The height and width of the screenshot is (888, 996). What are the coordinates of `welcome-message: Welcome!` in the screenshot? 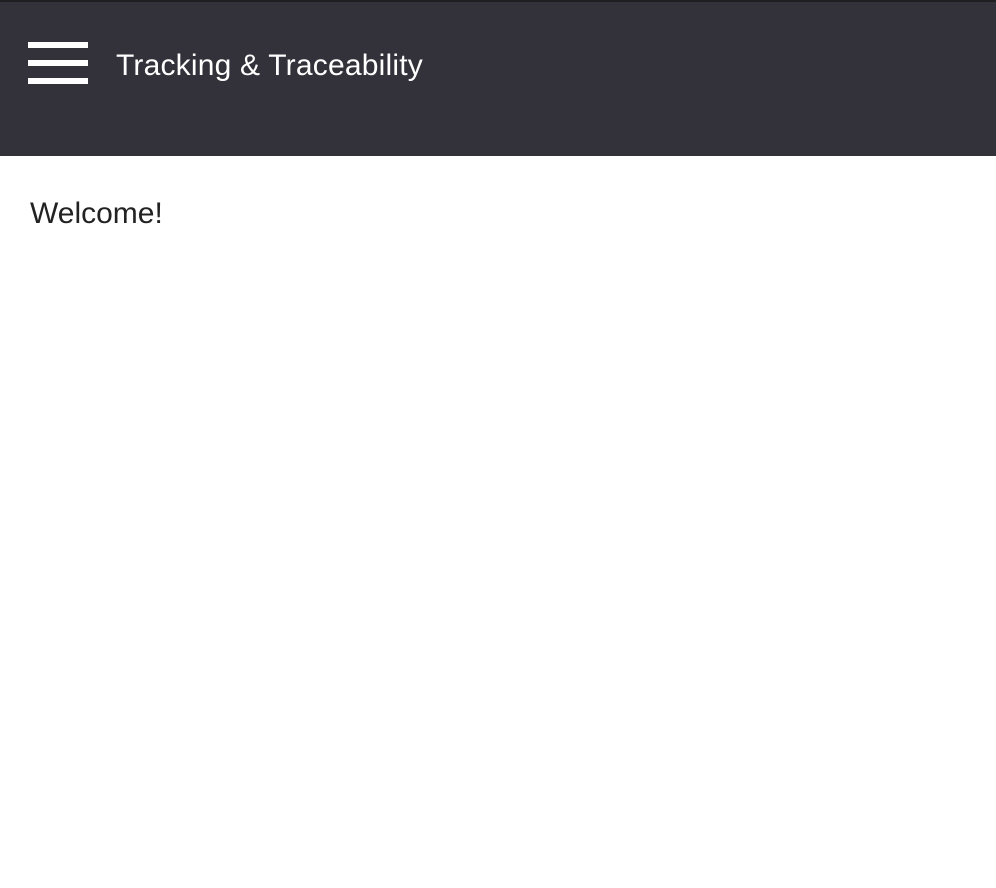 It's located at (96, 213).